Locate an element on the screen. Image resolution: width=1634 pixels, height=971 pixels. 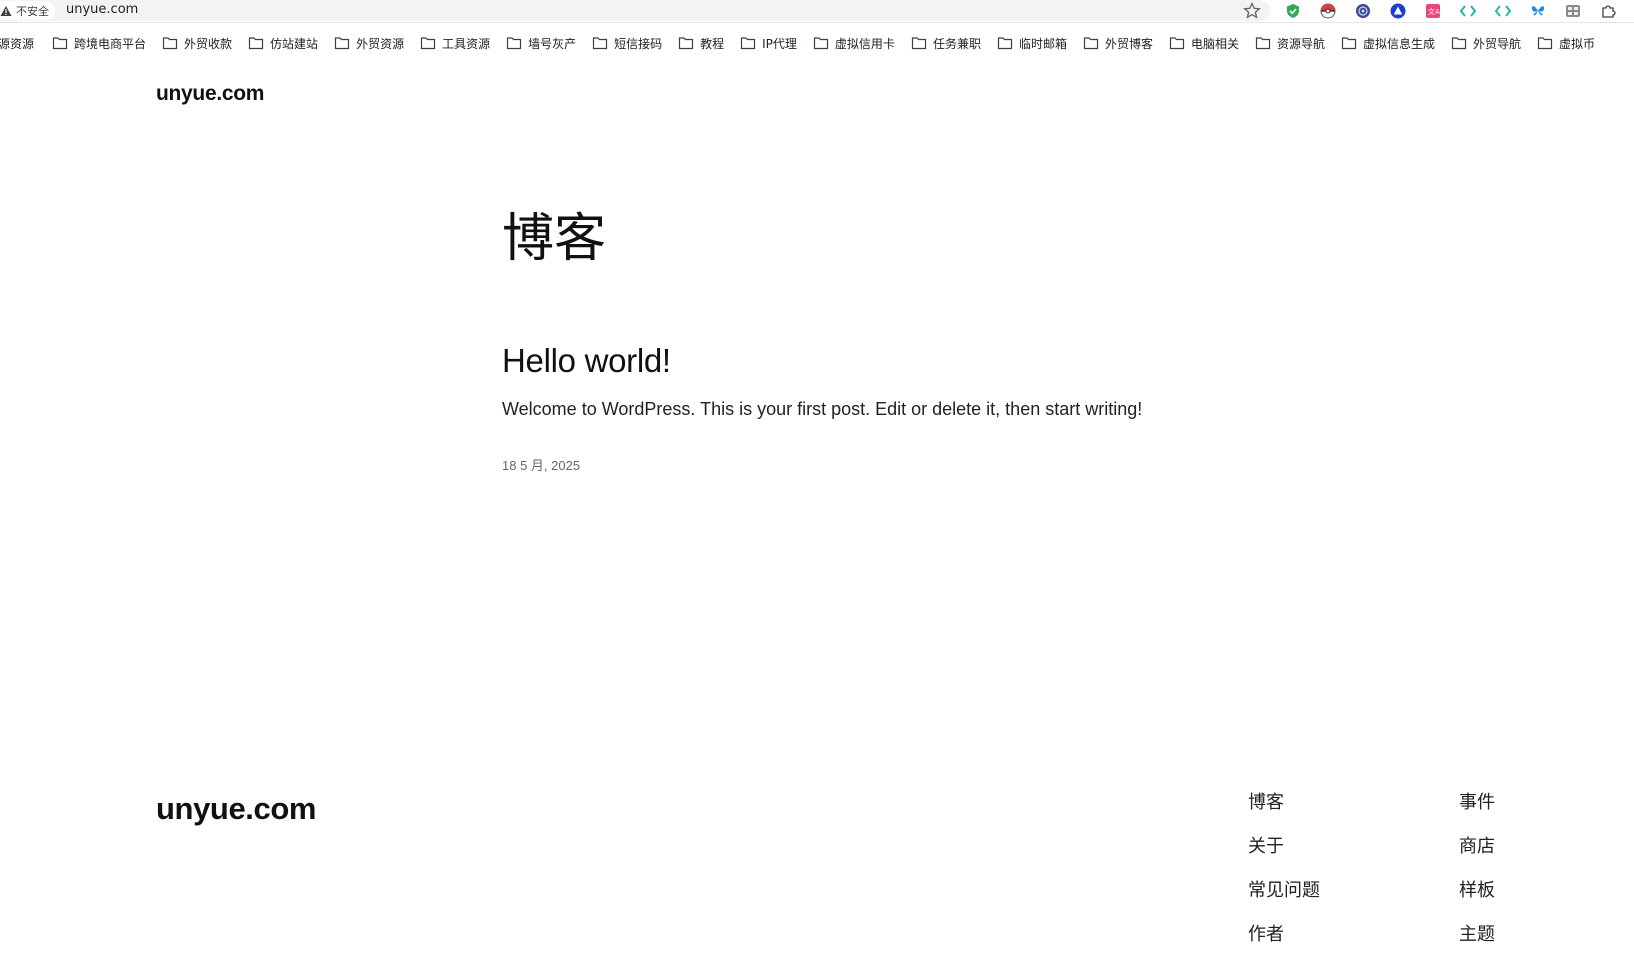
footer-link-faq: 常见问题 is located at coordinates (1284, 902).